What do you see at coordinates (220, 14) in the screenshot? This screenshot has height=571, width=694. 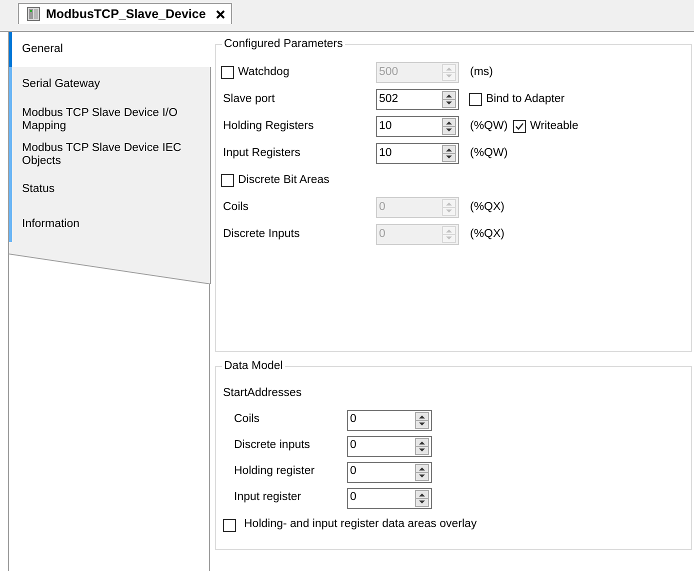 I see `close-icon` at bounding box center [220, 14].